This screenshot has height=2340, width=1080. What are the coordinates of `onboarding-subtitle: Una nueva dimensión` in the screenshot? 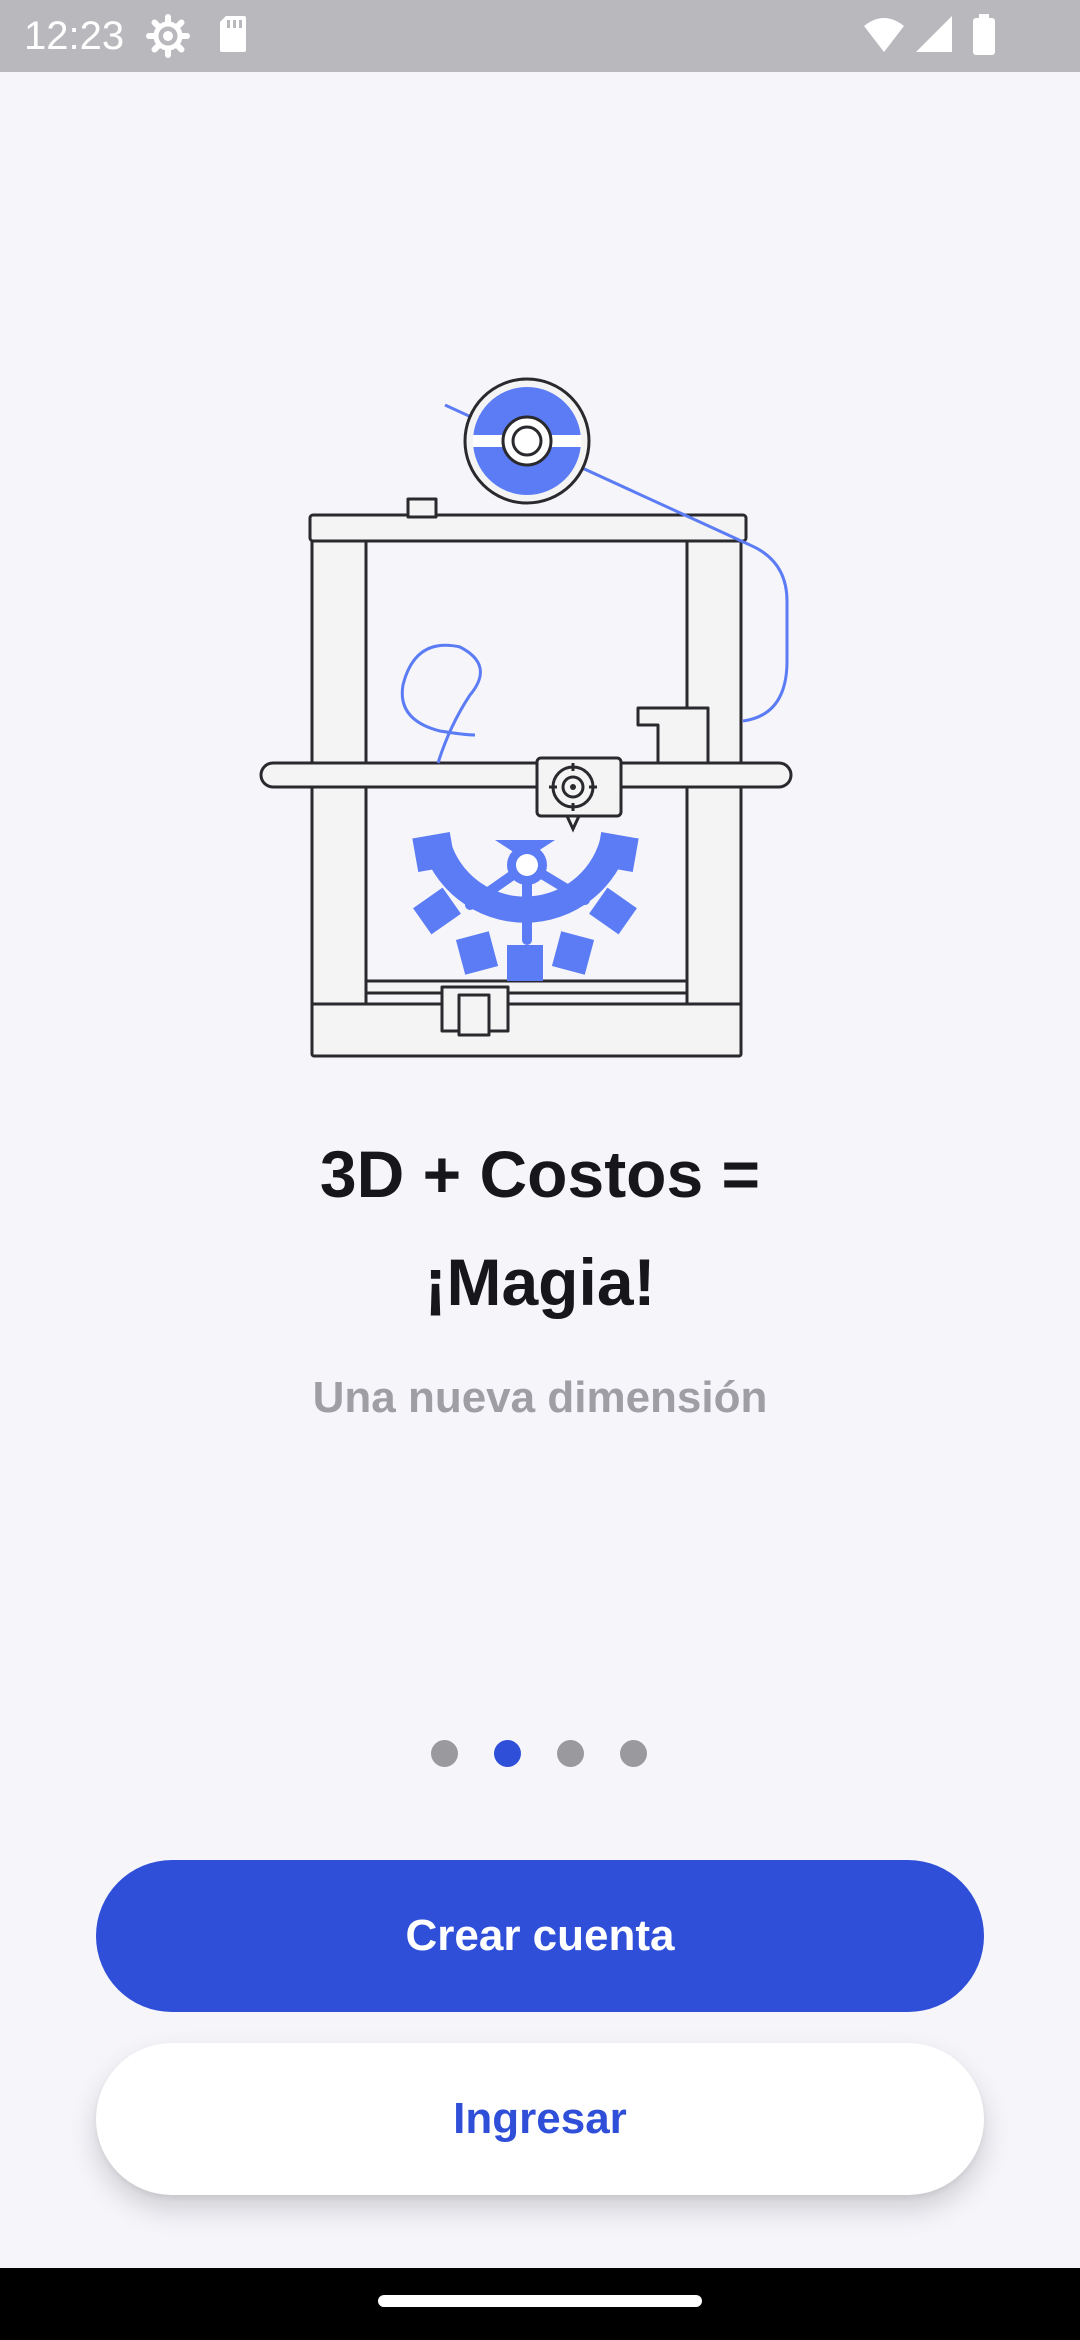 It's located at (540, 1397).